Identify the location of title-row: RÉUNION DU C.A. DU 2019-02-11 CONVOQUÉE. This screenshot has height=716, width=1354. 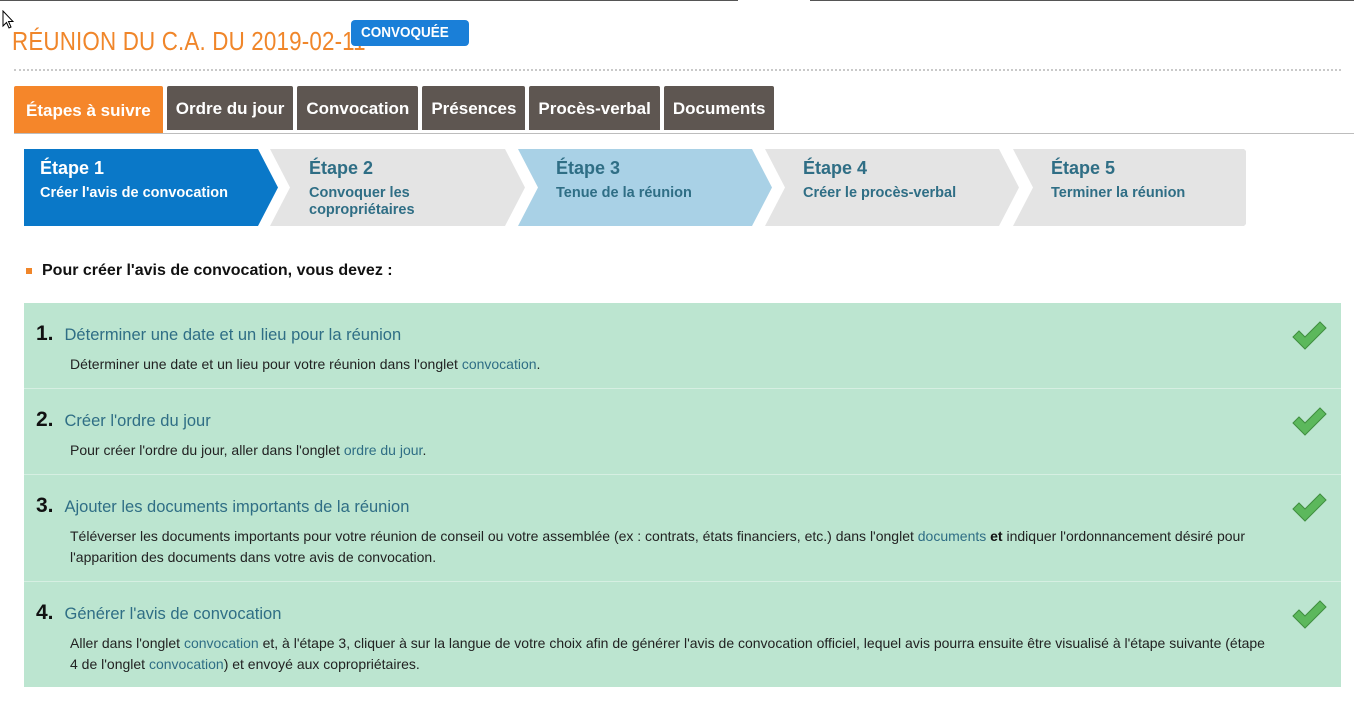
(240, 43).